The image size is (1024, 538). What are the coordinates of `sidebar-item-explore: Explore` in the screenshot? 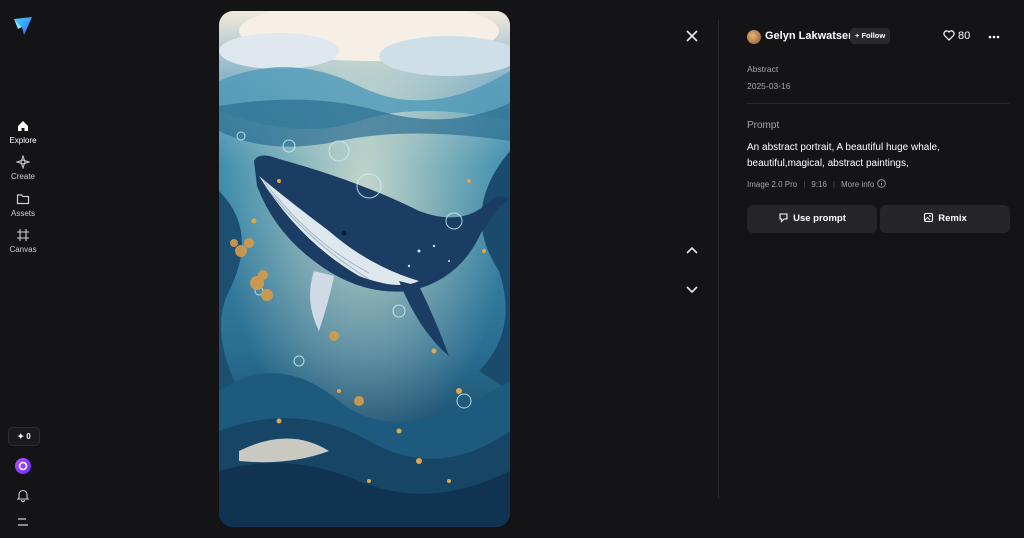 It's located at (23, 132).